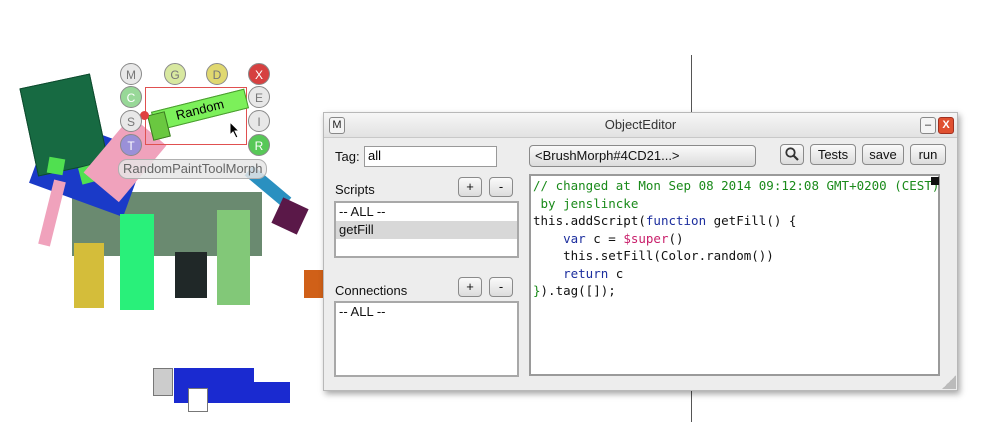 This screenshot has height=435, width=1000. I want to click on code-line-6a, so click(548, 273).